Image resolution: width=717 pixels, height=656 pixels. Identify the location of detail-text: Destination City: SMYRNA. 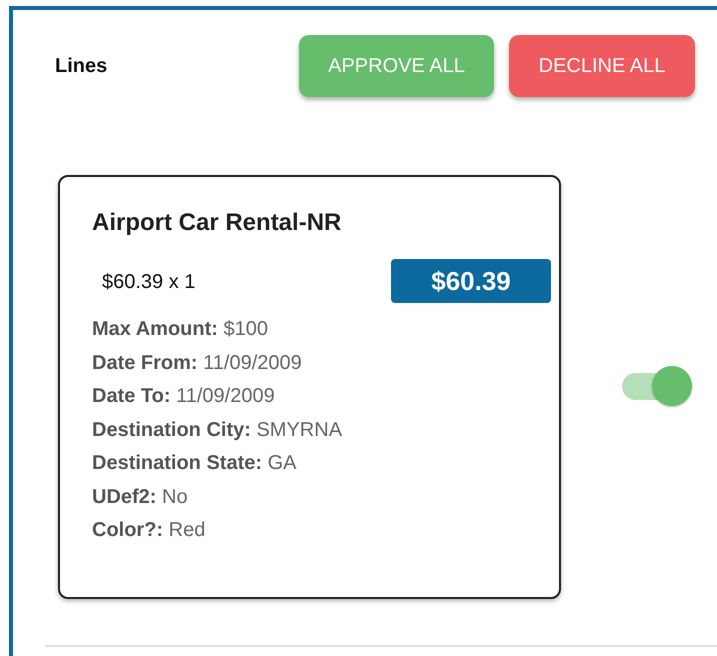
(218, 430).